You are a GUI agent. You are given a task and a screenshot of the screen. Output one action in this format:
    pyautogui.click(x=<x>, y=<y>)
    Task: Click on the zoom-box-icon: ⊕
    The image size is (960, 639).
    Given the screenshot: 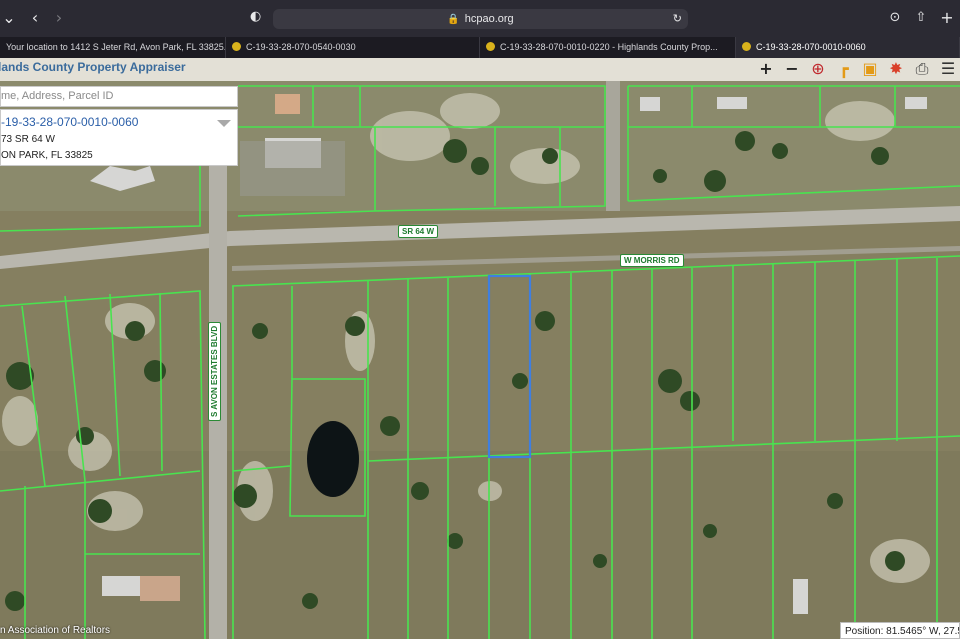 What is the action you would take?
    pyautogui.click(x=818, y=69)
    